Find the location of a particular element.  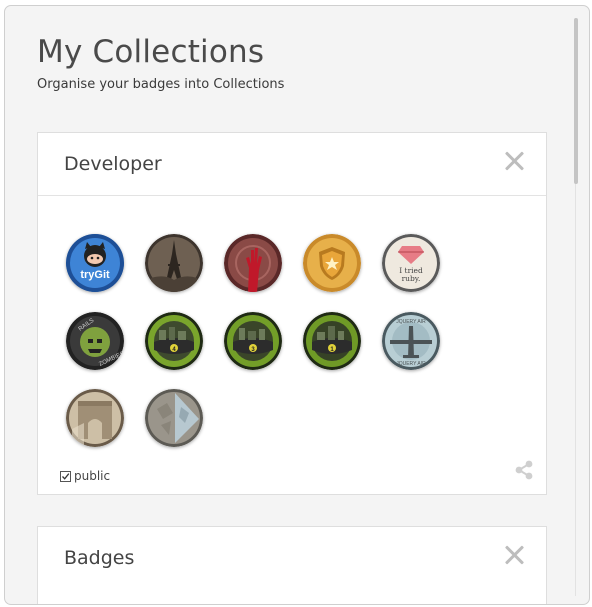

badge-level-4: 4 is located at coordinates (174, 341).